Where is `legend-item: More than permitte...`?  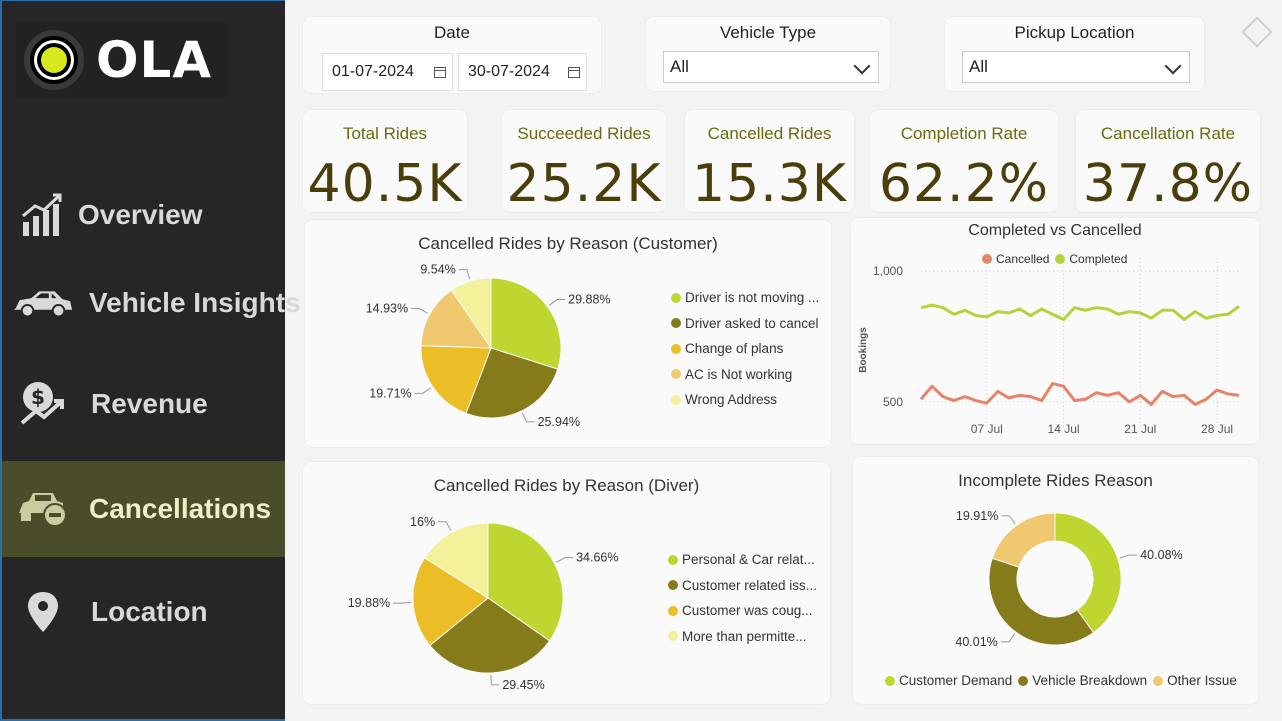 legend-item: More than permitte... is located at coordinates (742, 637).